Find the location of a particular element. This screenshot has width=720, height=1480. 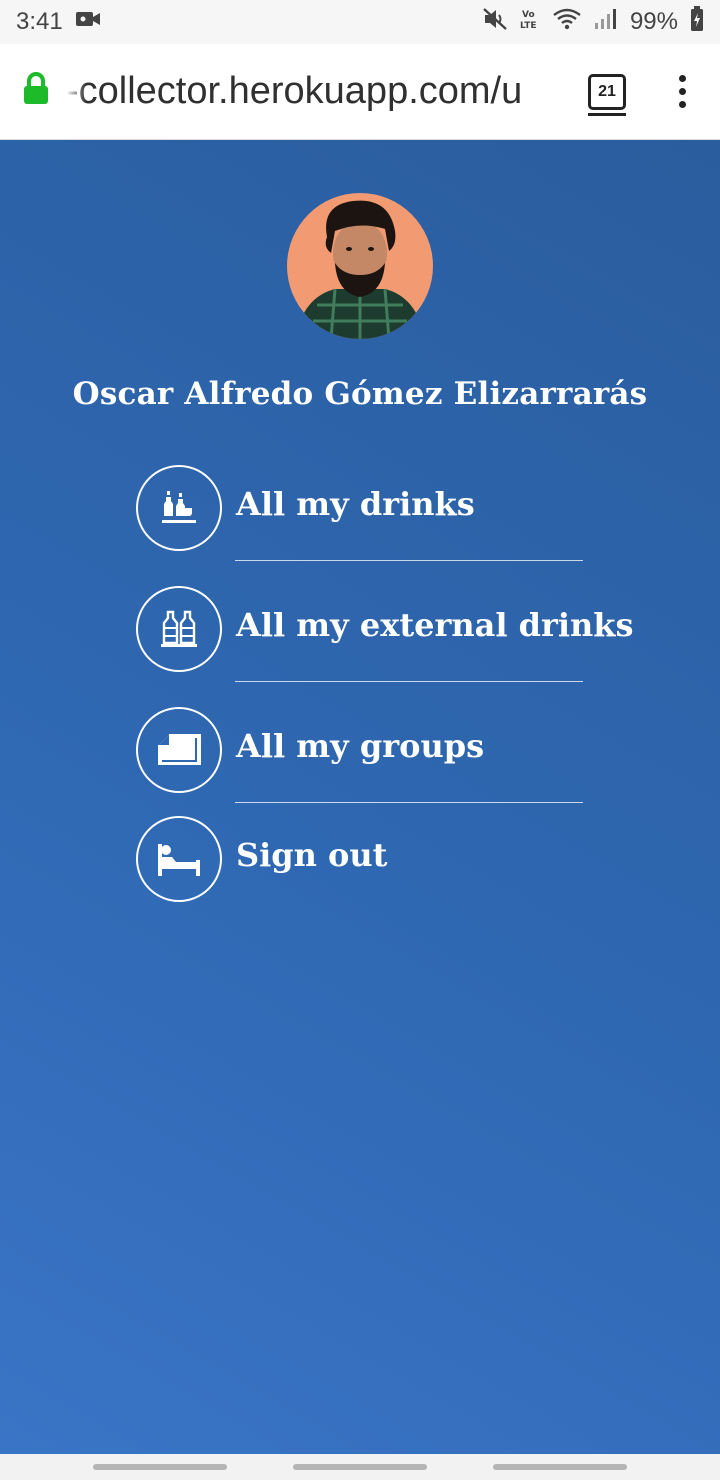

menu-item-label: All my drinks is located at coordinates (355, 504).